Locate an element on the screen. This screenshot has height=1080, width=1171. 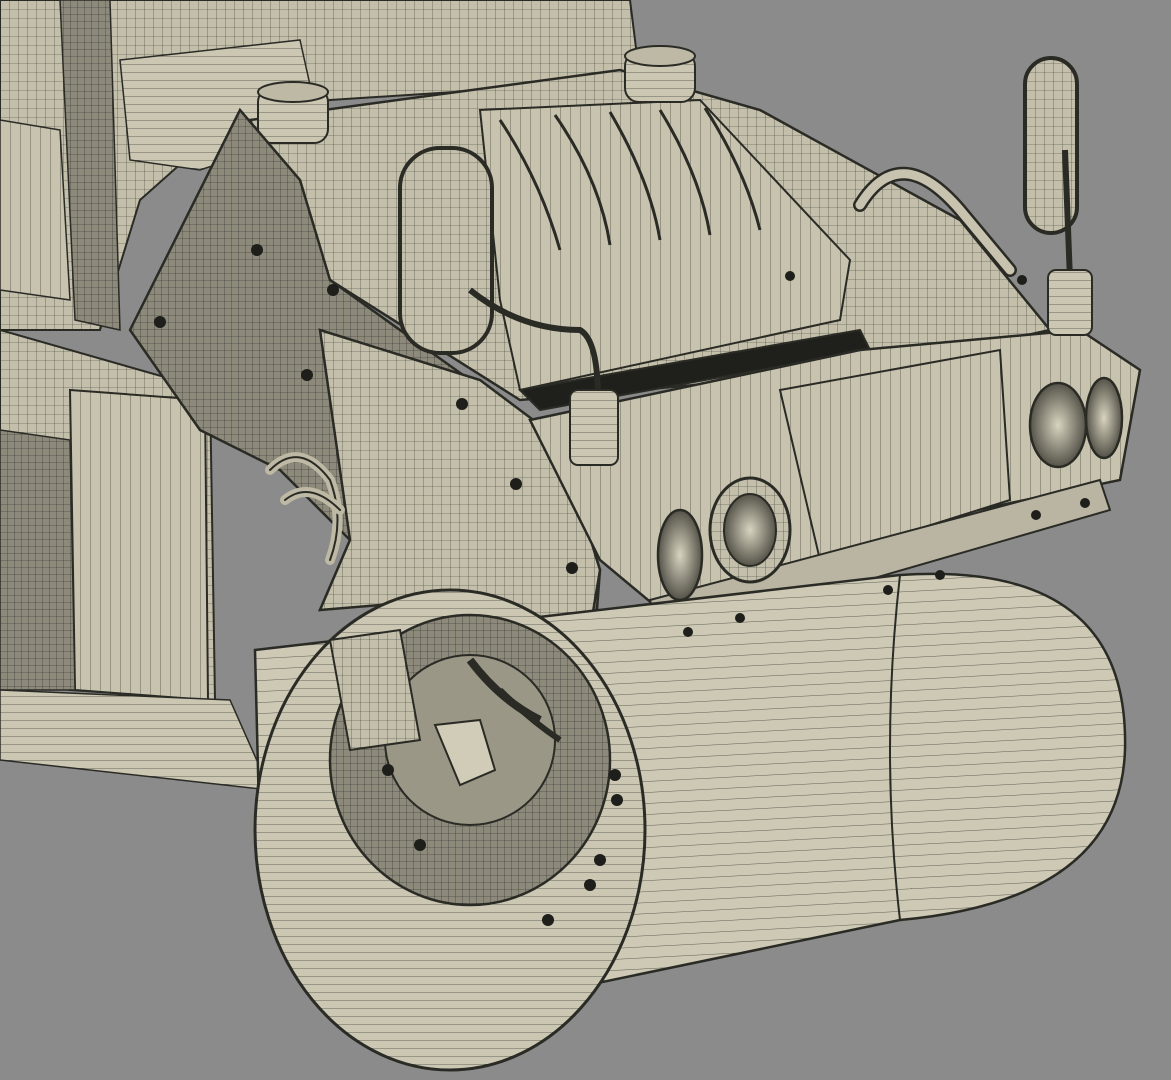
headlamp-left-outer is located at coordinates (680, 555).